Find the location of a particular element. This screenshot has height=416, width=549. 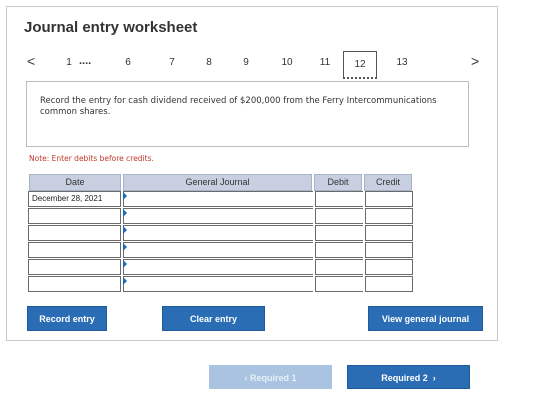

nav-item-9: 9 is located at coordinates (246, 62).